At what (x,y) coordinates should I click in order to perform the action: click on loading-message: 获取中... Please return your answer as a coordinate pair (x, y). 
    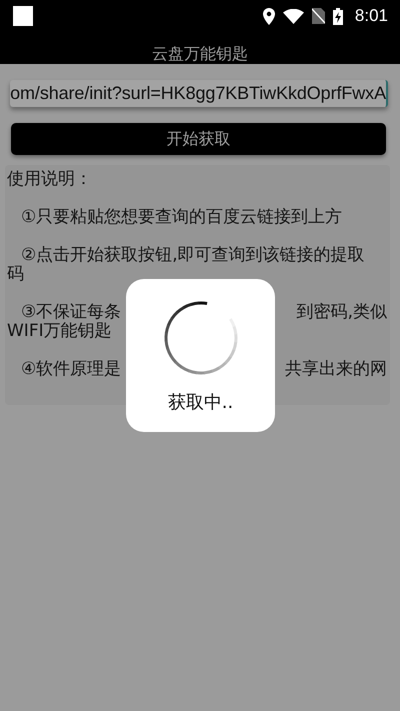
    Looking at the image, I should click on (201, 402).